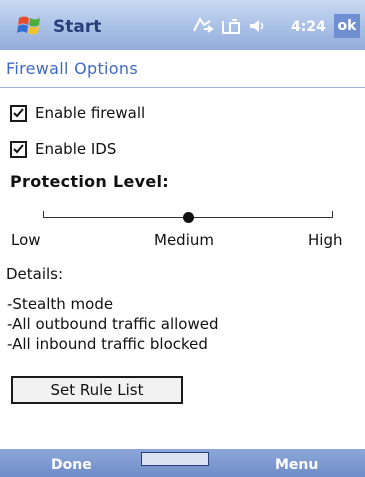  What do you see at coordinates (332, 214) in the screenshot?
I see `slider-tick-high` at bounding box center [332, 214].